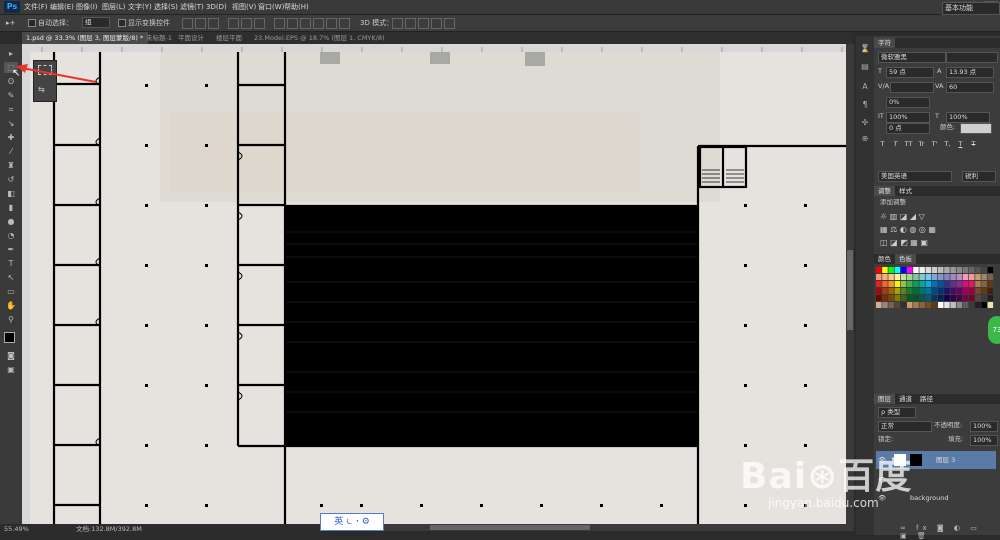  What do you see at coordinates (344, 23) in the screenshot?
I see `distribute-right-icon` at bounding box center [344, 23].